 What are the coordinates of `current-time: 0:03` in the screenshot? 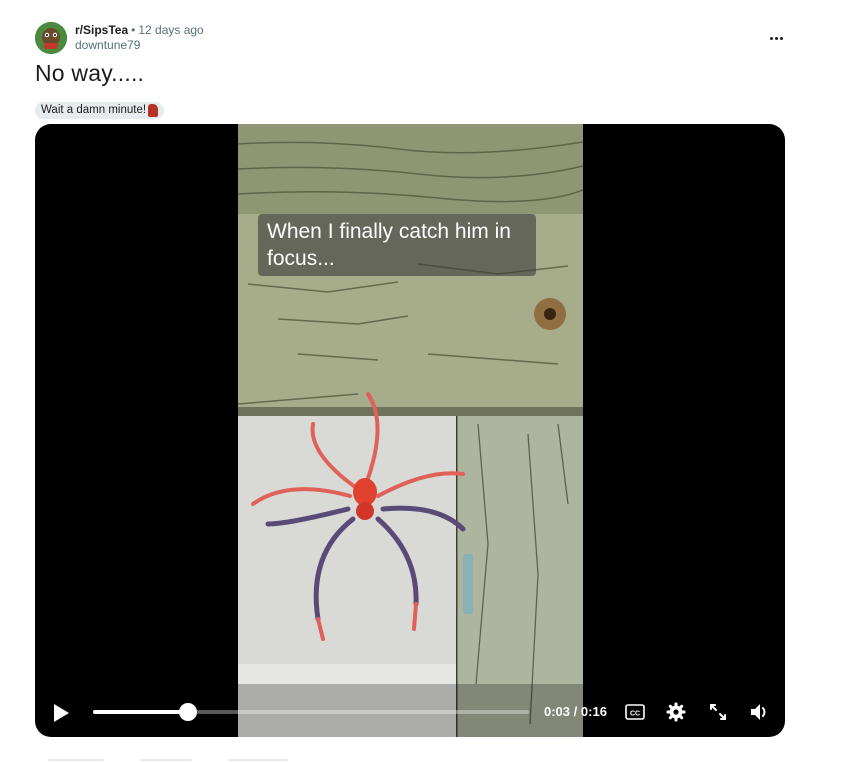 It's located at (557, 711).